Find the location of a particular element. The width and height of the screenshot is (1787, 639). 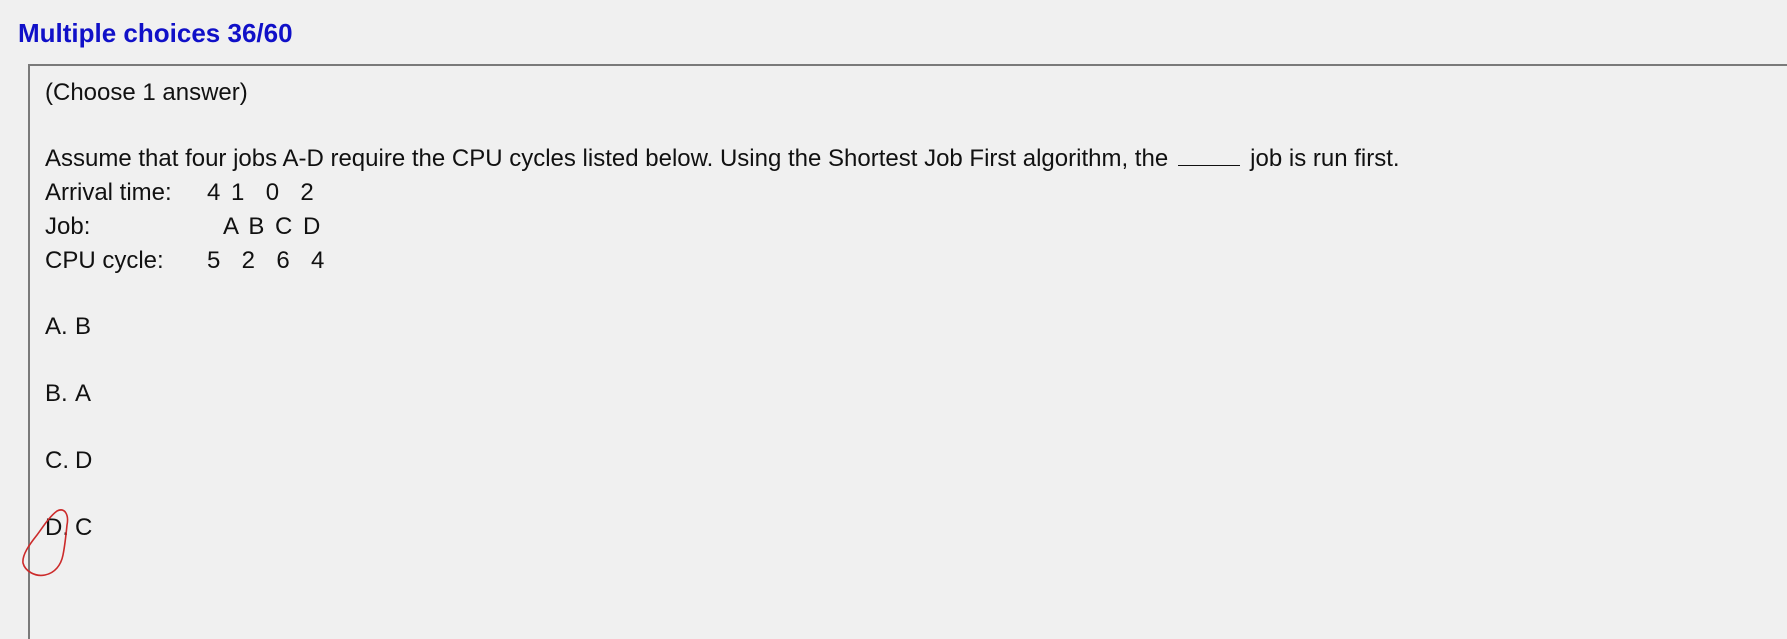

job-values: A B C D is located at coordinates (272, 226).